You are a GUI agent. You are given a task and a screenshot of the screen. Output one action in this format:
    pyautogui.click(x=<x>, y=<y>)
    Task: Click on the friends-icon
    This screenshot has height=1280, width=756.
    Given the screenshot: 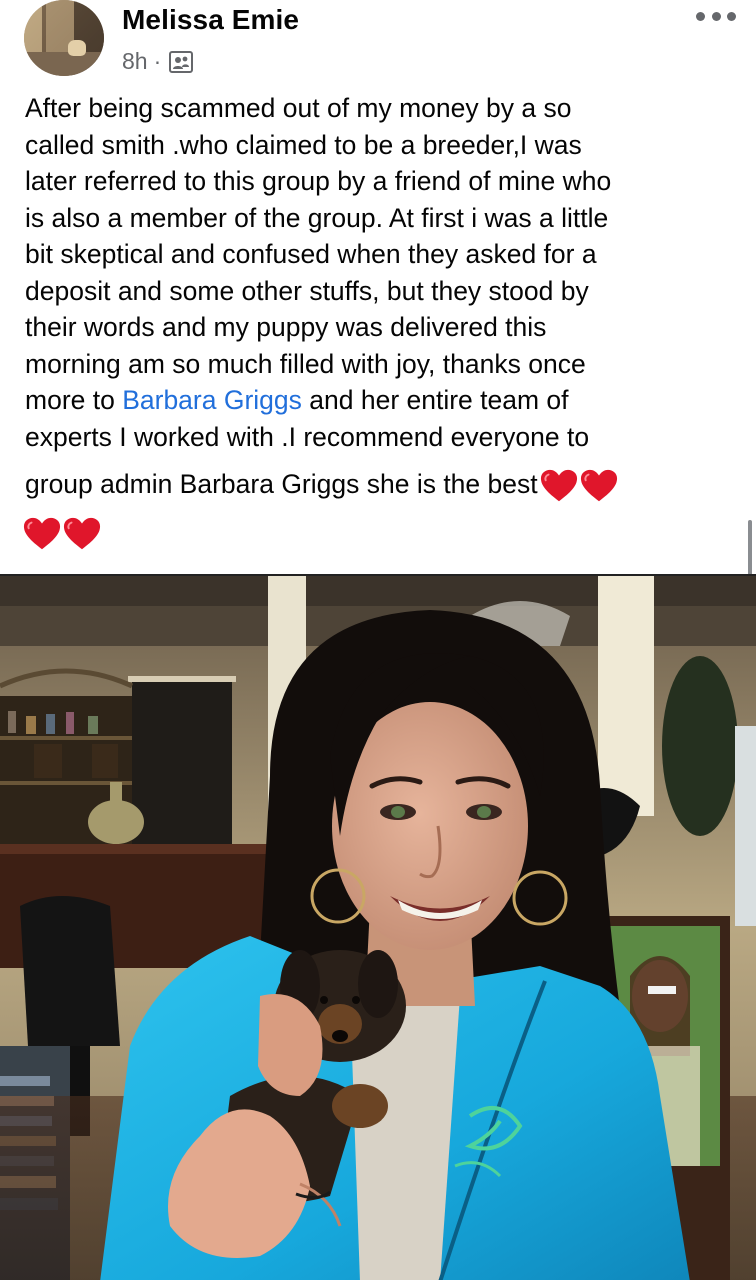 What is the action you would take?
    pyautogui.click(x=181, y=61)
    